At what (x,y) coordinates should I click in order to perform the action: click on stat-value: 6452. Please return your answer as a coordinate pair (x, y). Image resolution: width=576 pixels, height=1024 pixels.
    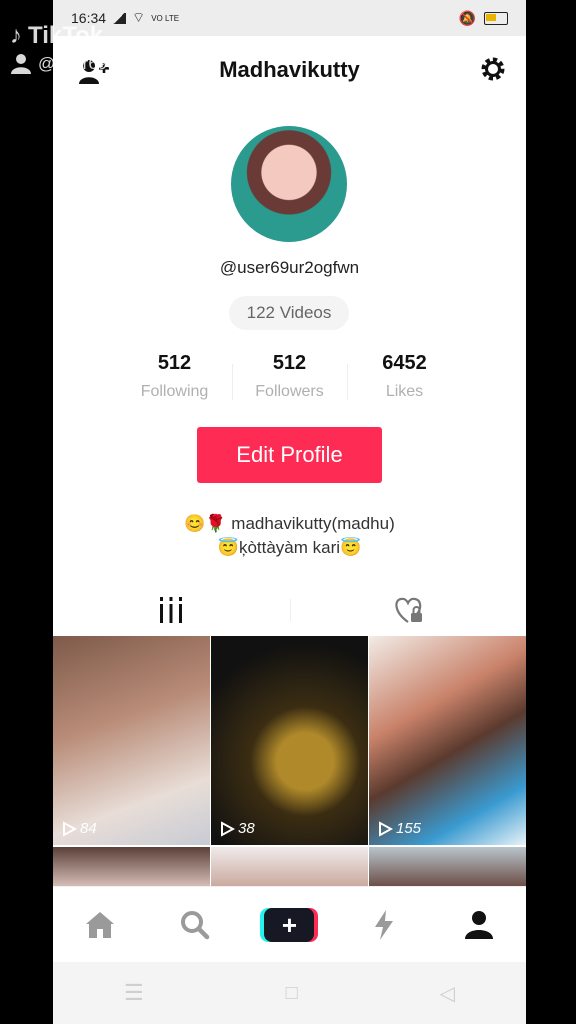
    Looking at the image, I should click on (404, 363).